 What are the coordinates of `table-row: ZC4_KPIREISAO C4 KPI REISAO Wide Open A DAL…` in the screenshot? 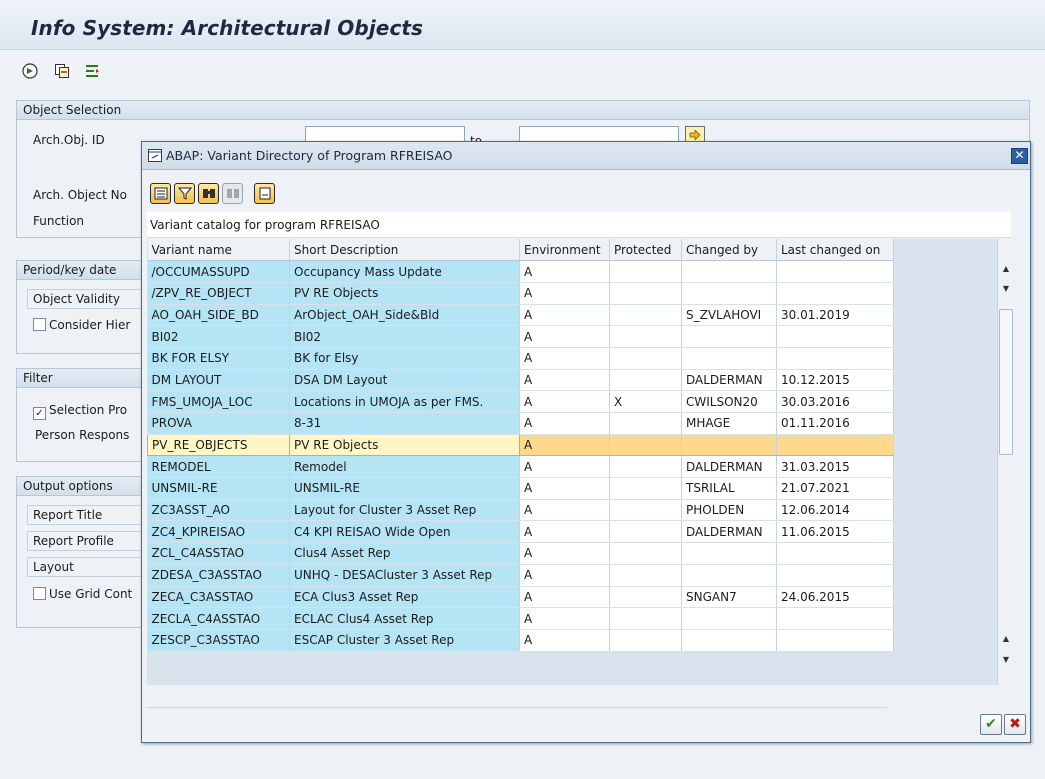 It's located at (520, 532).